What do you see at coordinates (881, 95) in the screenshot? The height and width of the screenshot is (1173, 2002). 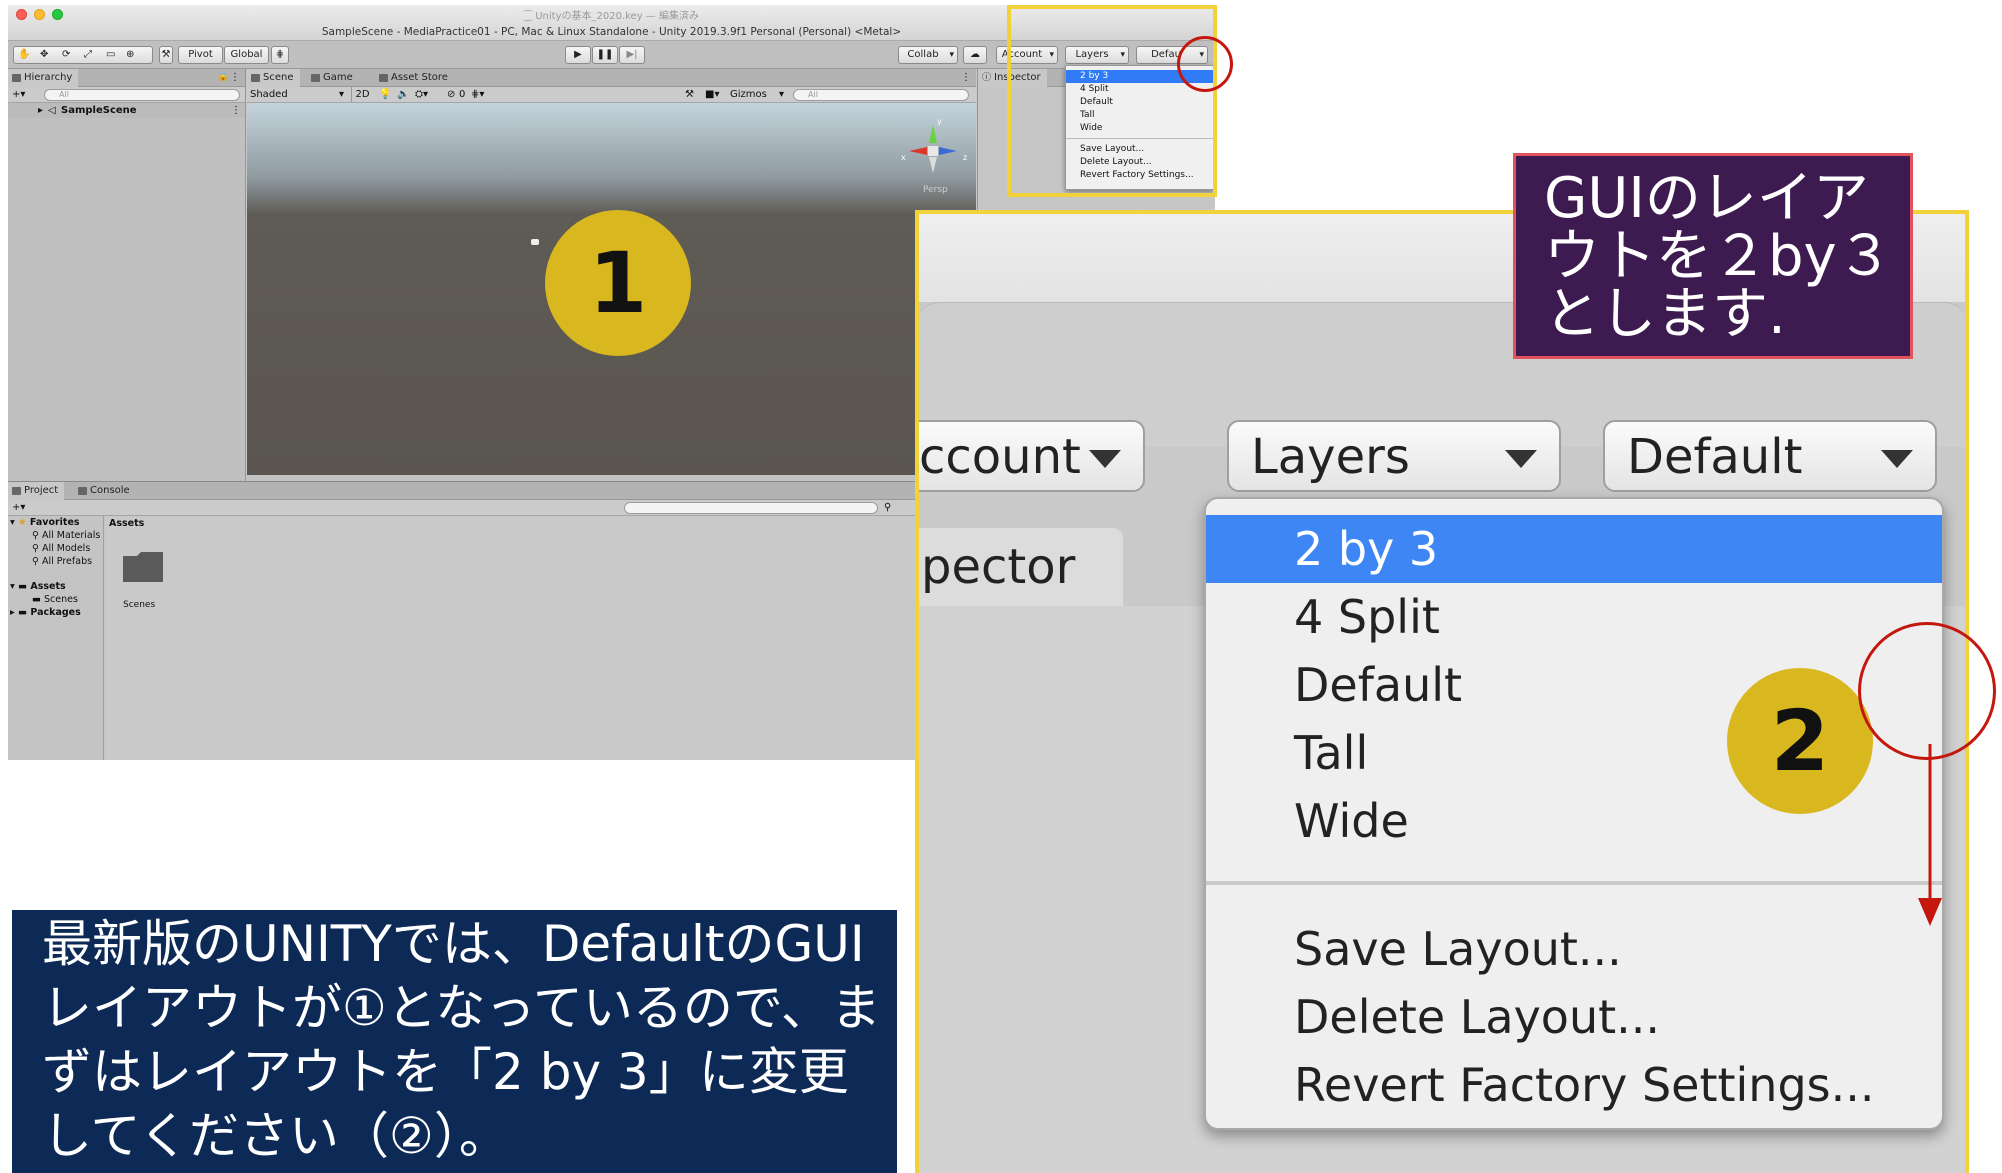 I see `scene-search-input: All` at bounding box center [881, 95].